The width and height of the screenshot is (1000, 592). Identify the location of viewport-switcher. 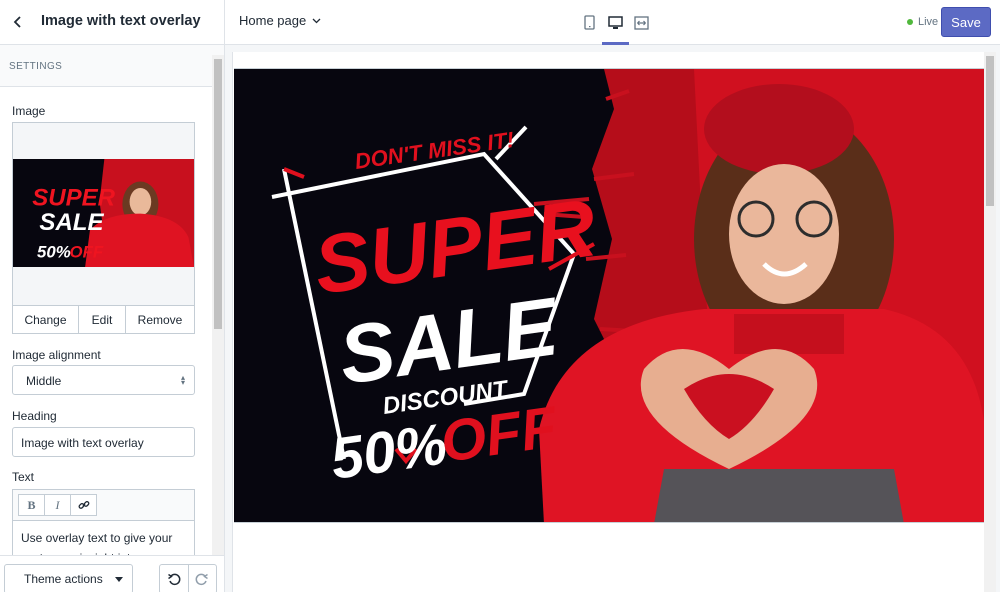
(616, 22).